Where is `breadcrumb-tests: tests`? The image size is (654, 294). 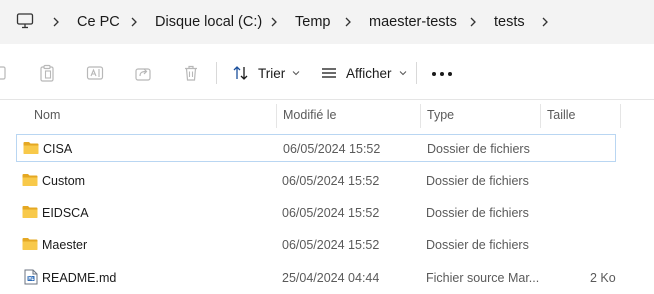
breadcrumb-tests: tests is located at coordinates (509, 22).